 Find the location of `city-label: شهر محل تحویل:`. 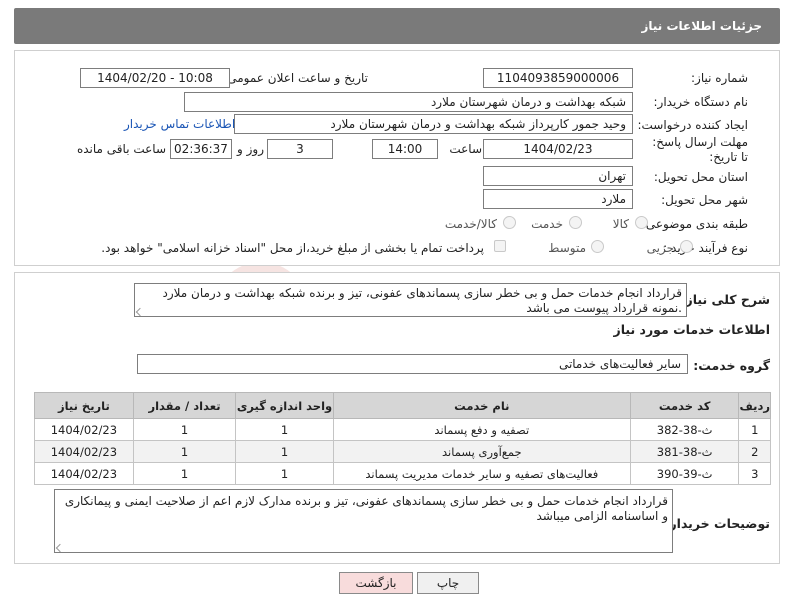

city-label: شهر محل تحویل: is located at coordinates (704, 200).